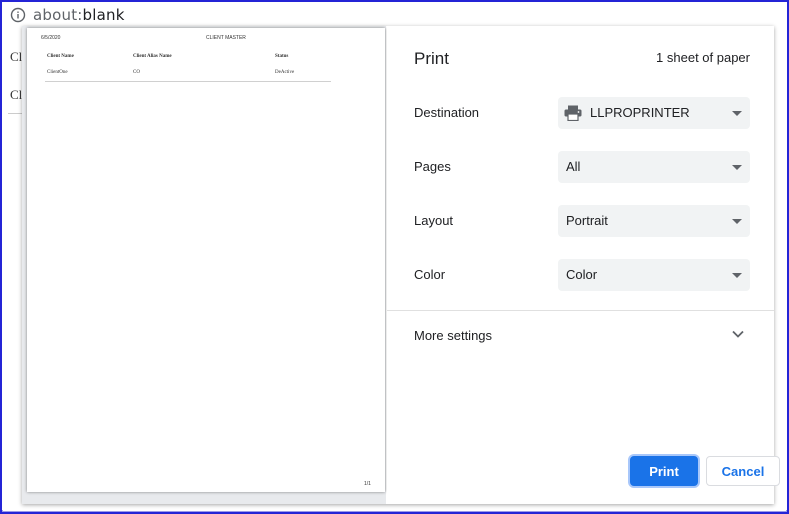 The image size is (789, 514). I want to click on info-icon, so click(18, 15).